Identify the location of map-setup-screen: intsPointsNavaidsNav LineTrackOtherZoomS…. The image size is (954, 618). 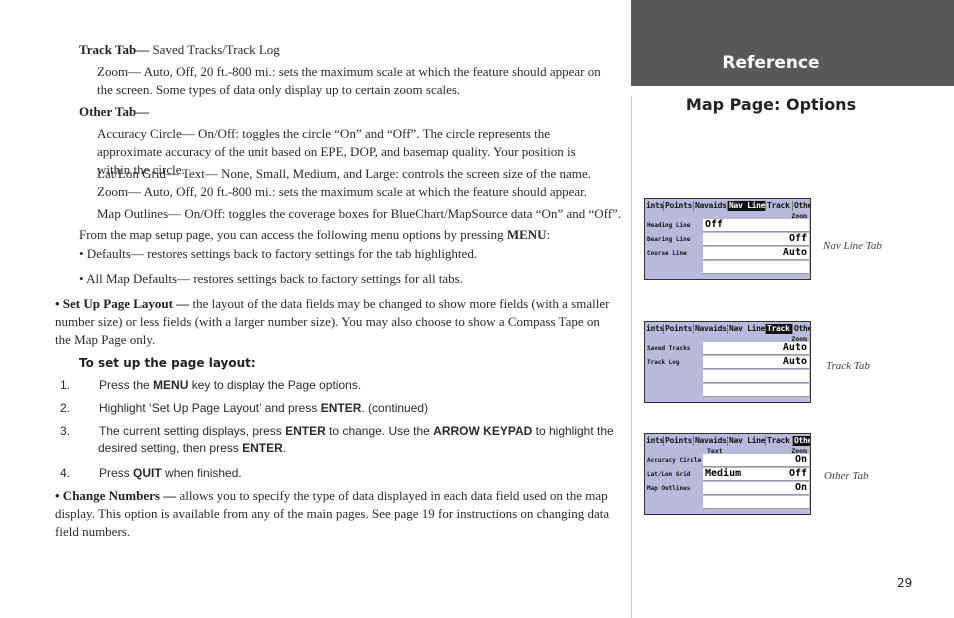
(727, 362).